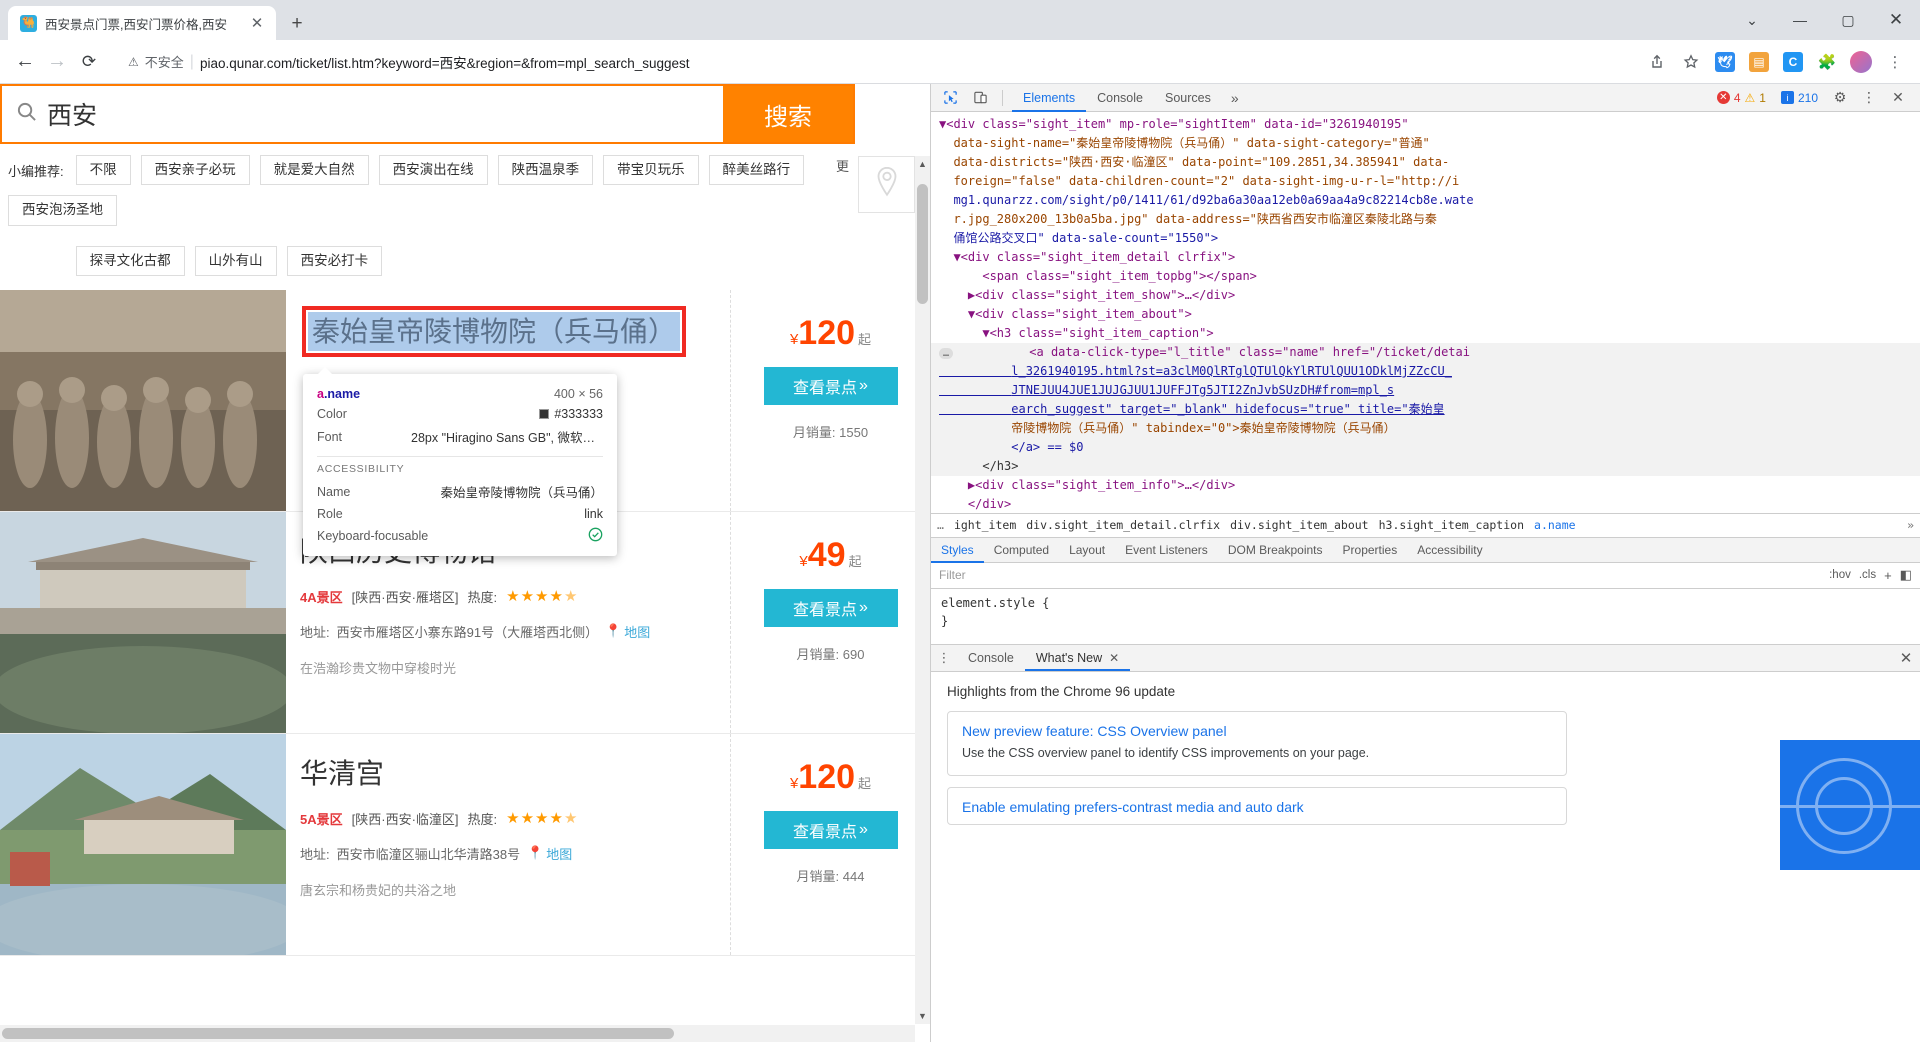 The image size is (1920, 1042). Describe the element at coordinates (1848, 20) in the screenshot. I see `maximize-button: ▢` at that location.